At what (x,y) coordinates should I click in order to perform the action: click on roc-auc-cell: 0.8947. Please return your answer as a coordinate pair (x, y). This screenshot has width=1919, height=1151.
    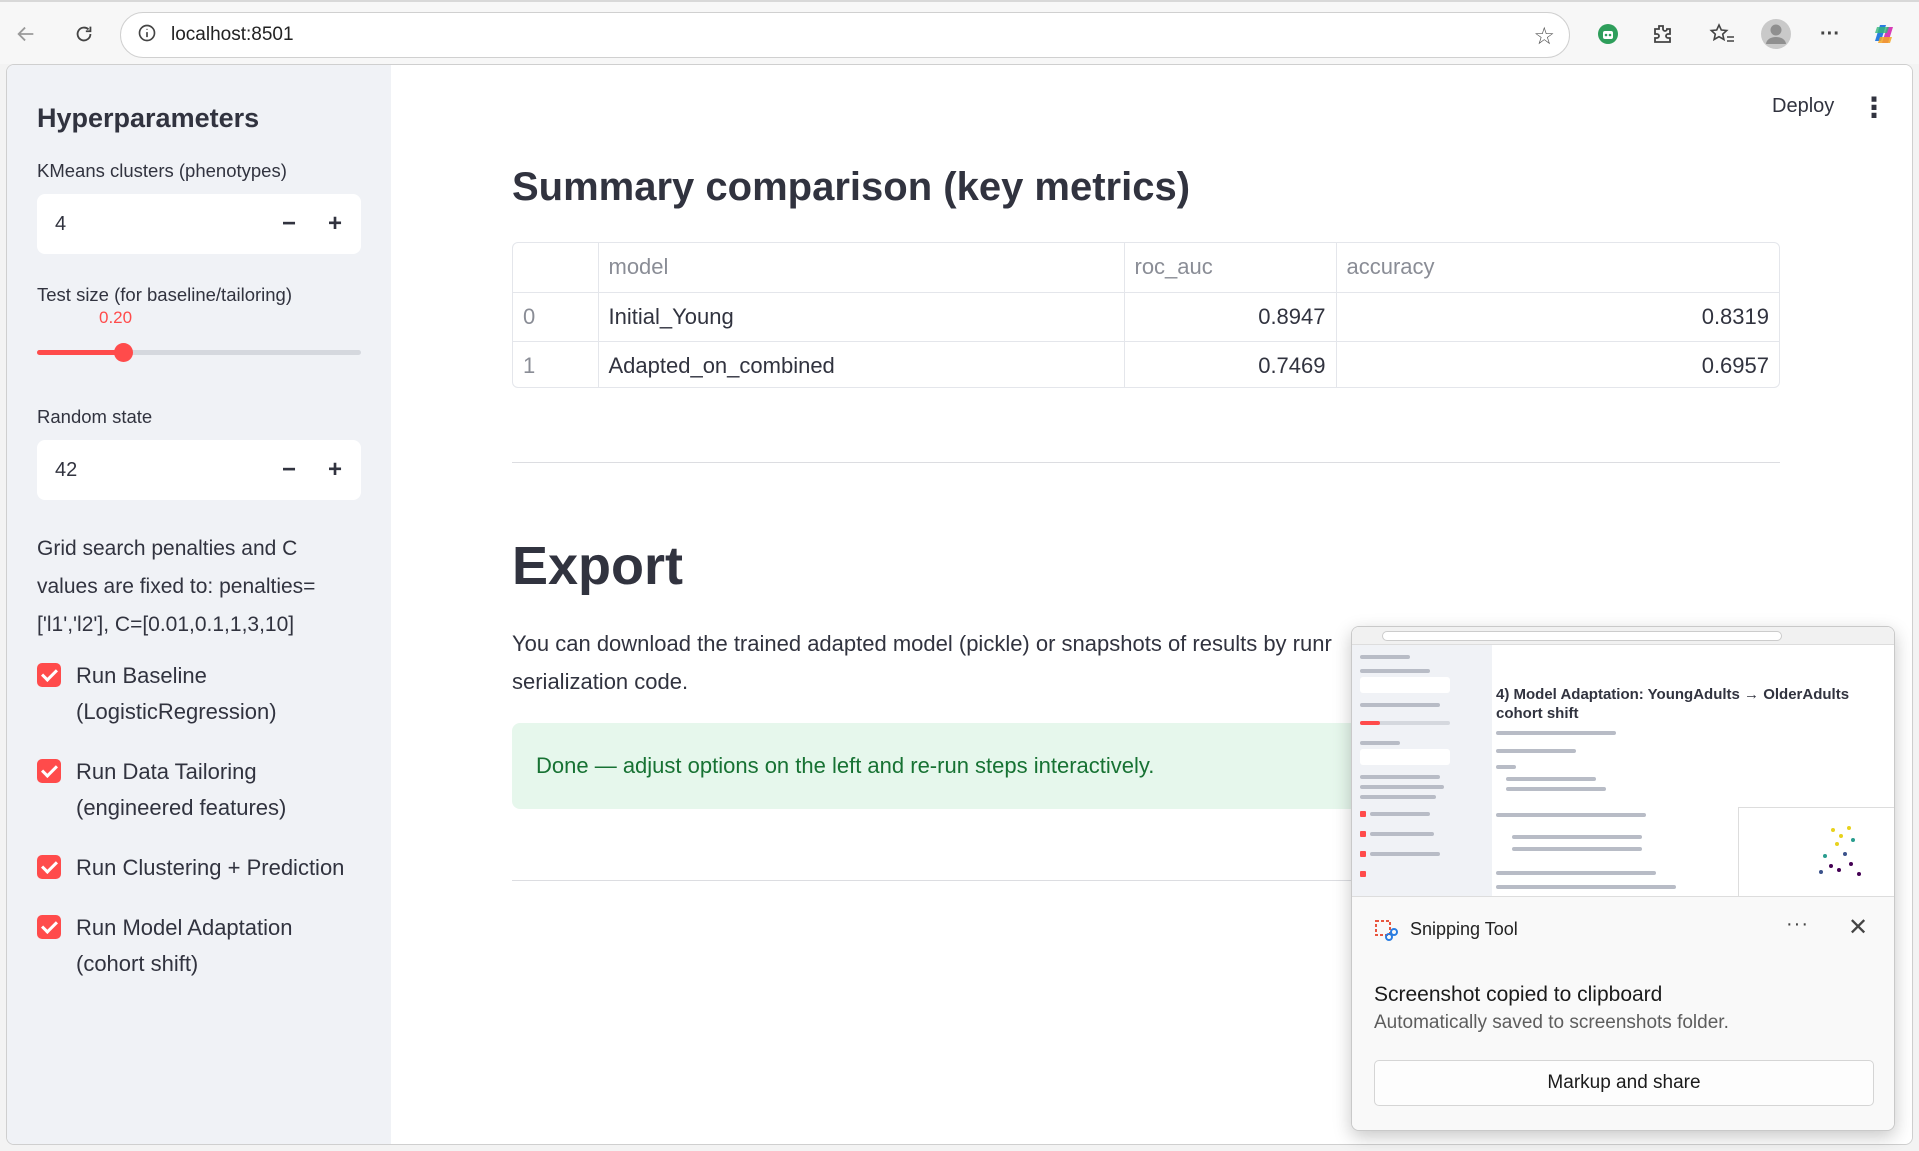
    Looking at the image, I should click on (1230, 317).